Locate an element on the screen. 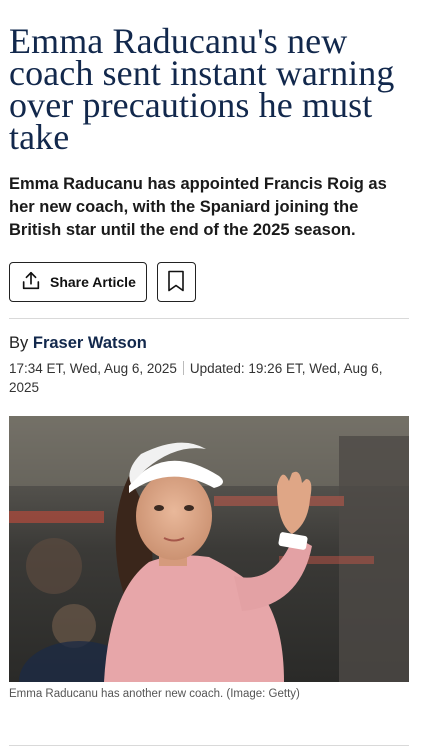  byline: By Fraser Watson is located at coordinates (209, 343).